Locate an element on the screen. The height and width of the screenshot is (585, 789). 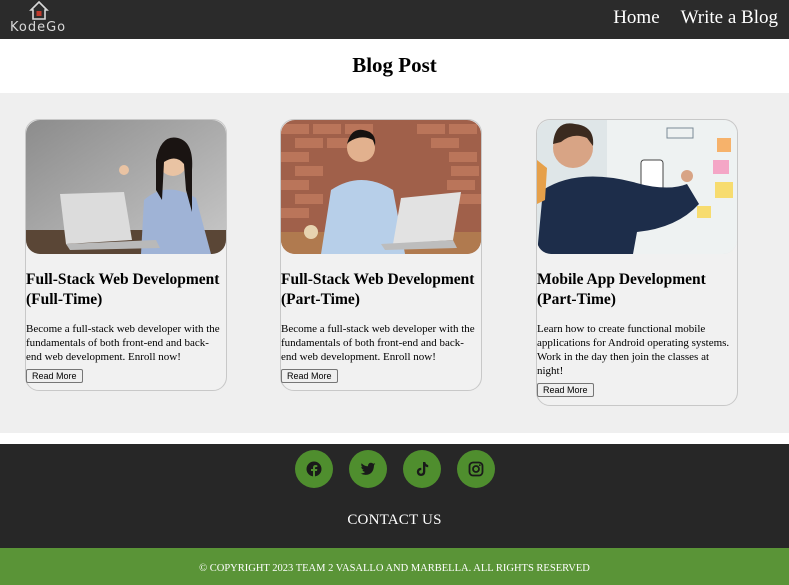
nav-home-link: Home is located at coordinates (636, 18).